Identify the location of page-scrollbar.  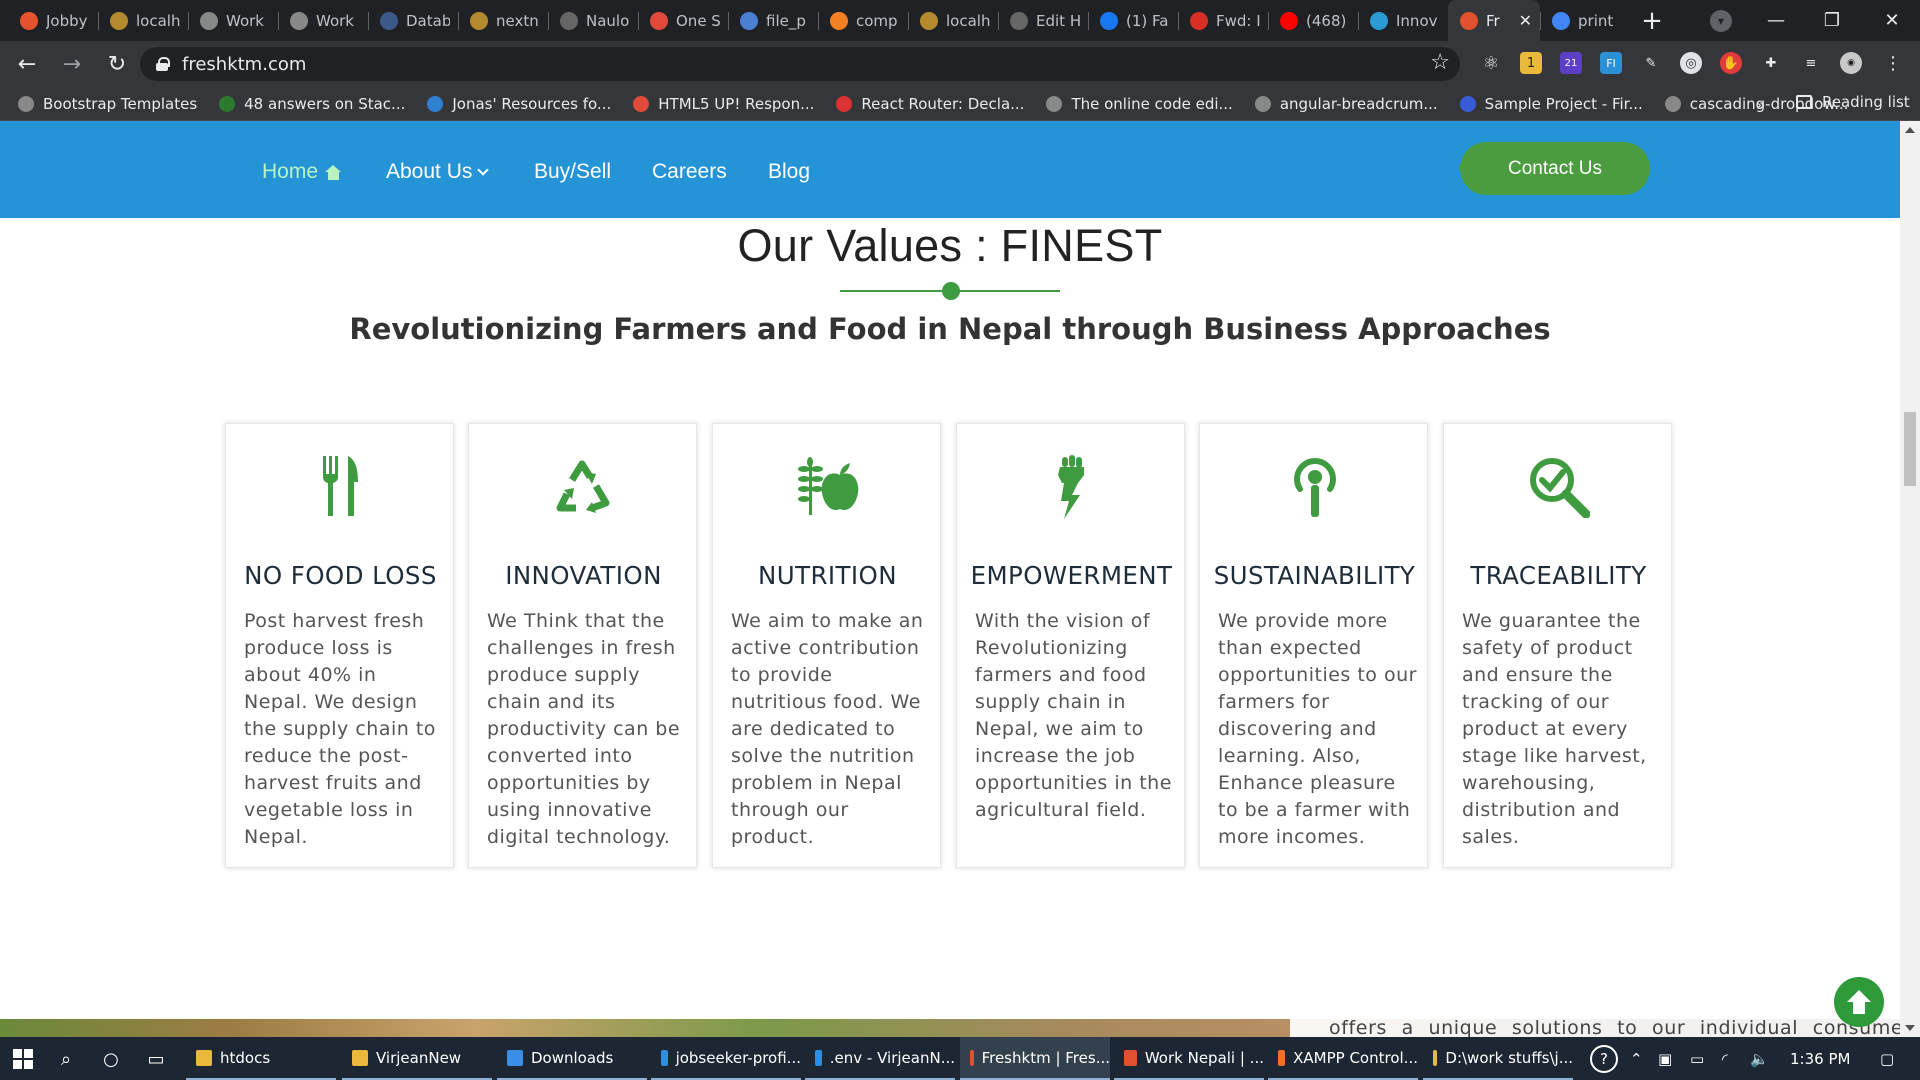
(1910, 579).